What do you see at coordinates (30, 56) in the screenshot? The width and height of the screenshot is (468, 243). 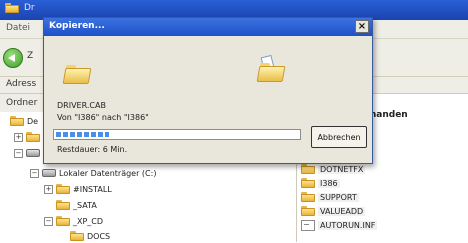 I see `back-button-label: Z` at bounding box center [30, 56].